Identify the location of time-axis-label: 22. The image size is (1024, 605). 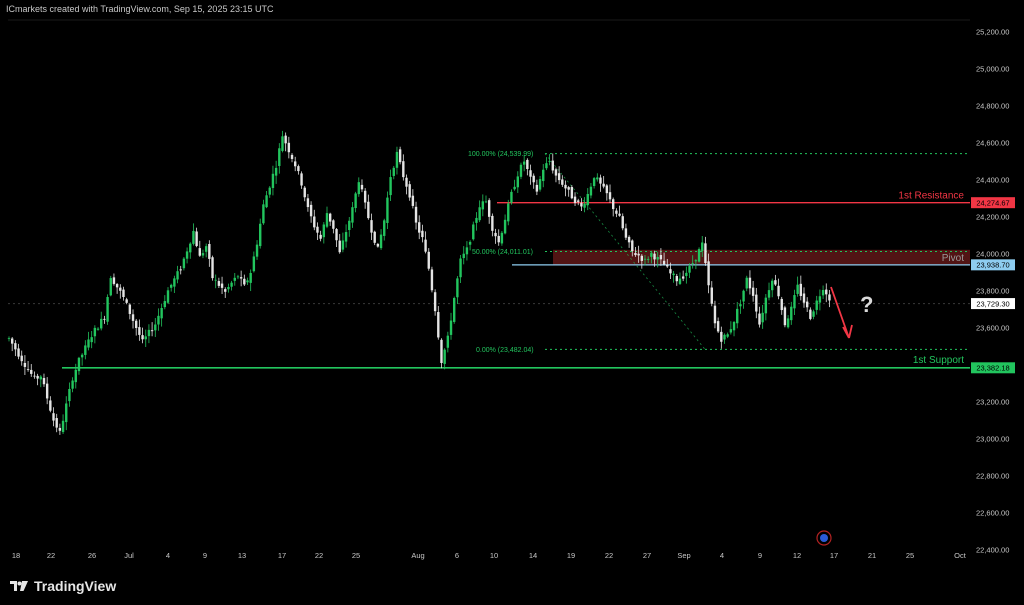
(51, 555).